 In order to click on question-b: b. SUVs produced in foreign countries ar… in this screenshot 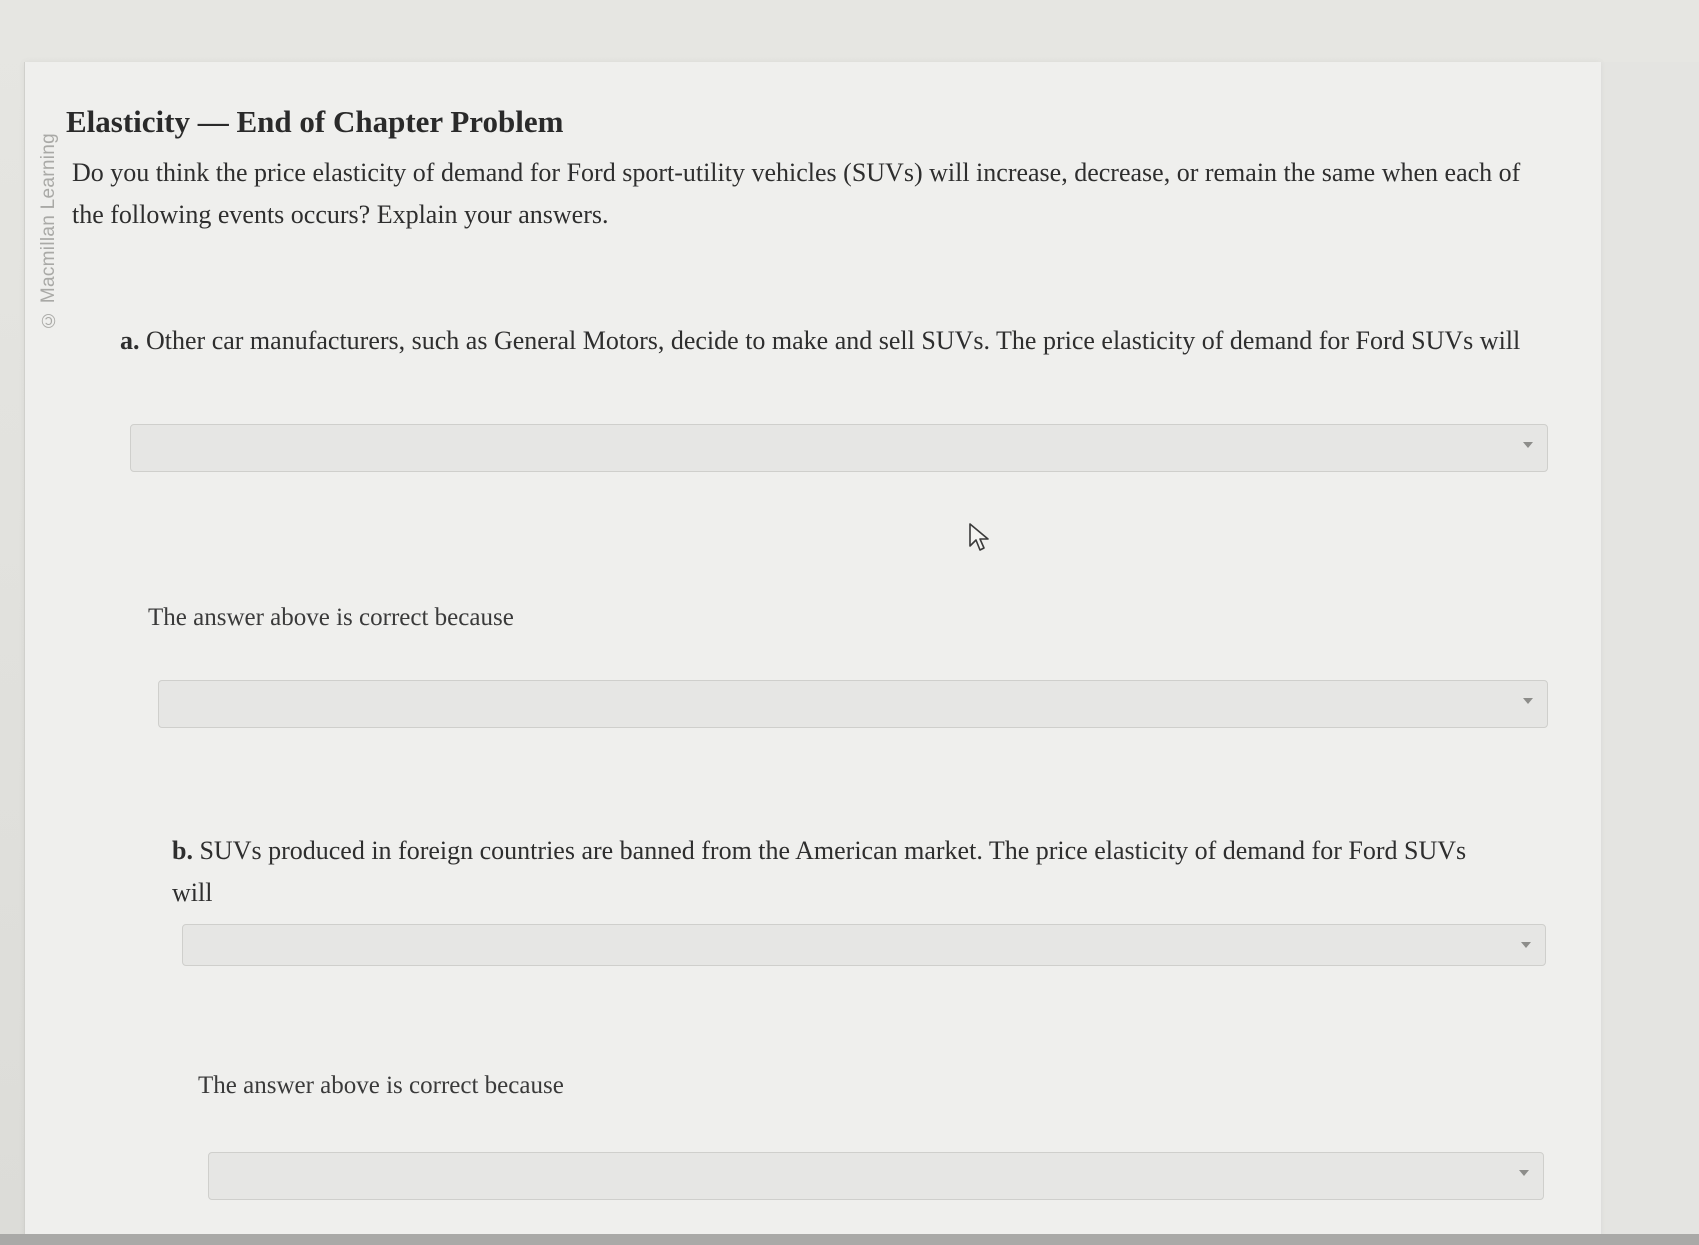, I will do `click(837, 872)`.